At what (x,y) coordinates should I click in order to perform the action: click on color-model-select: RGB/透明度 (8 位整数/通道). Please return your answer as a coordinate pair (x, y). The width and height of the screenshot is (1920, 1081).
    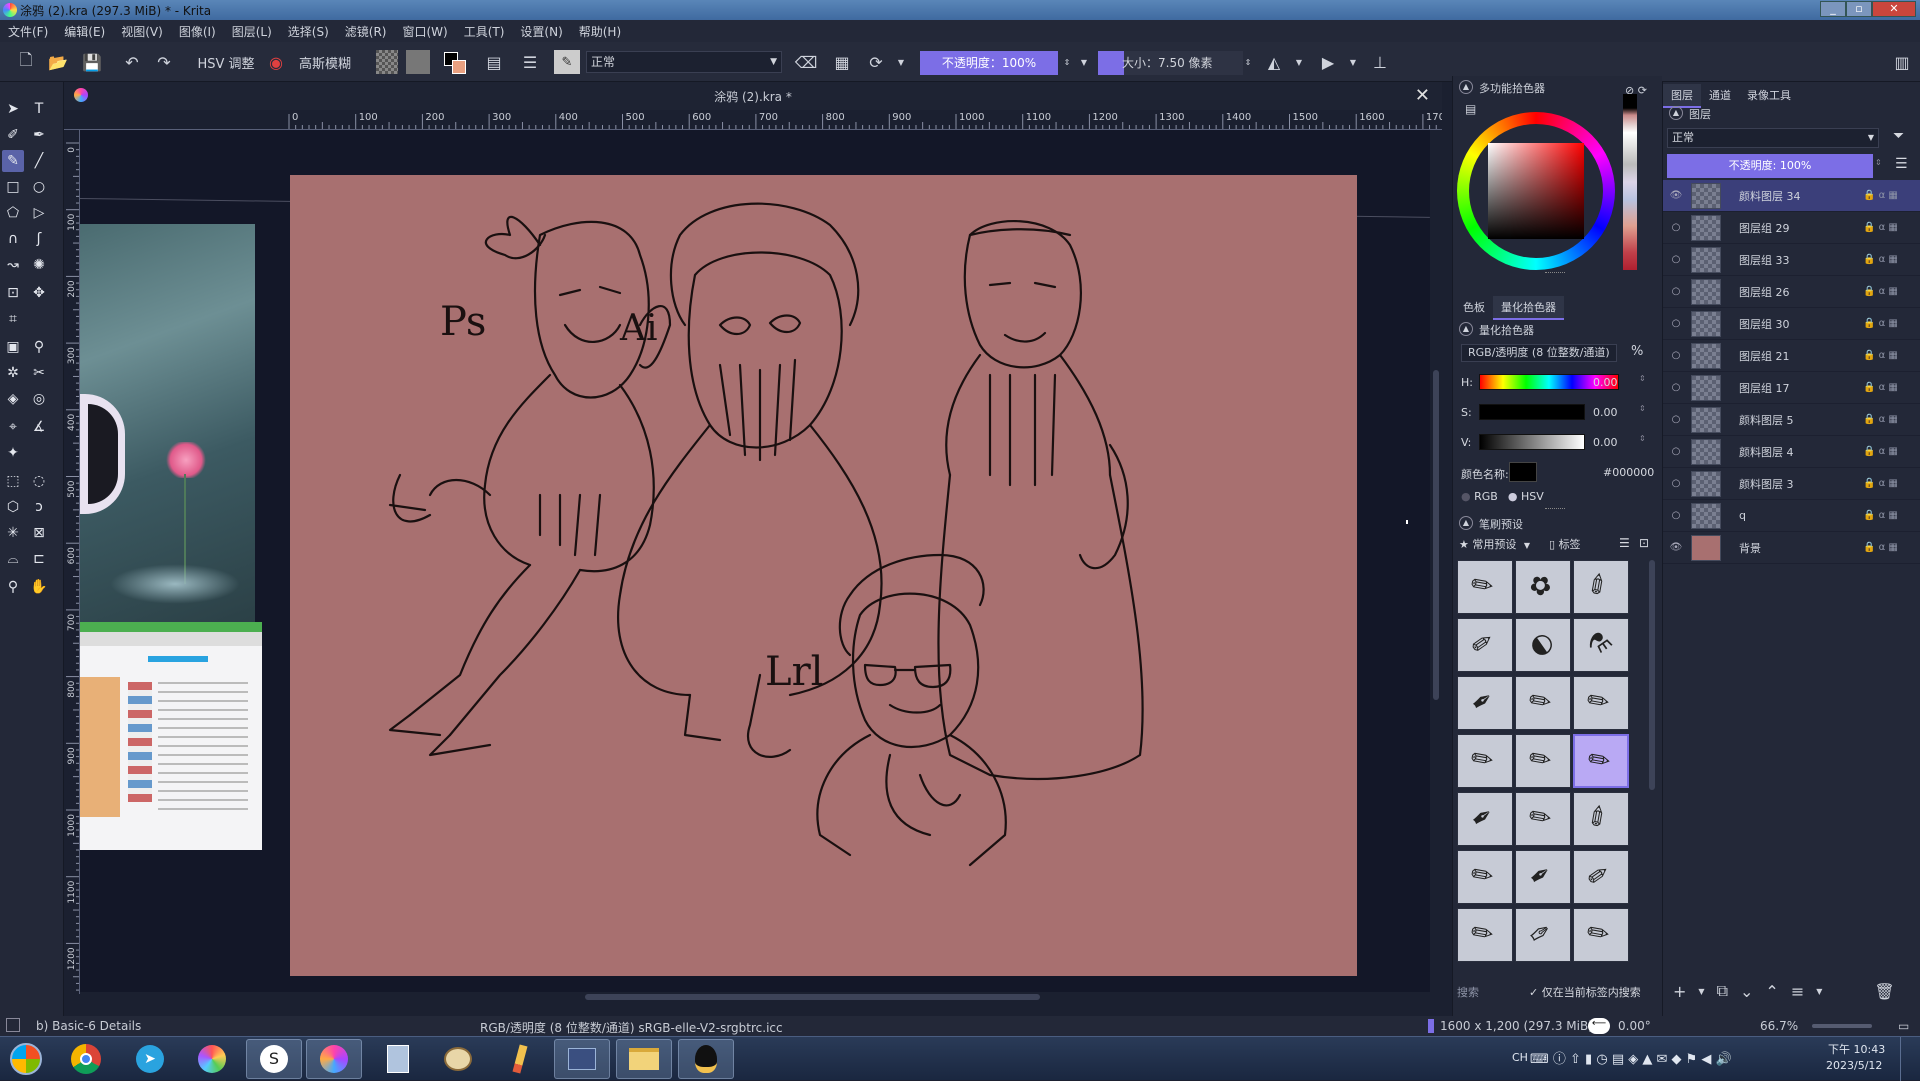
    Looking at the image, I should click on (1539, 353).